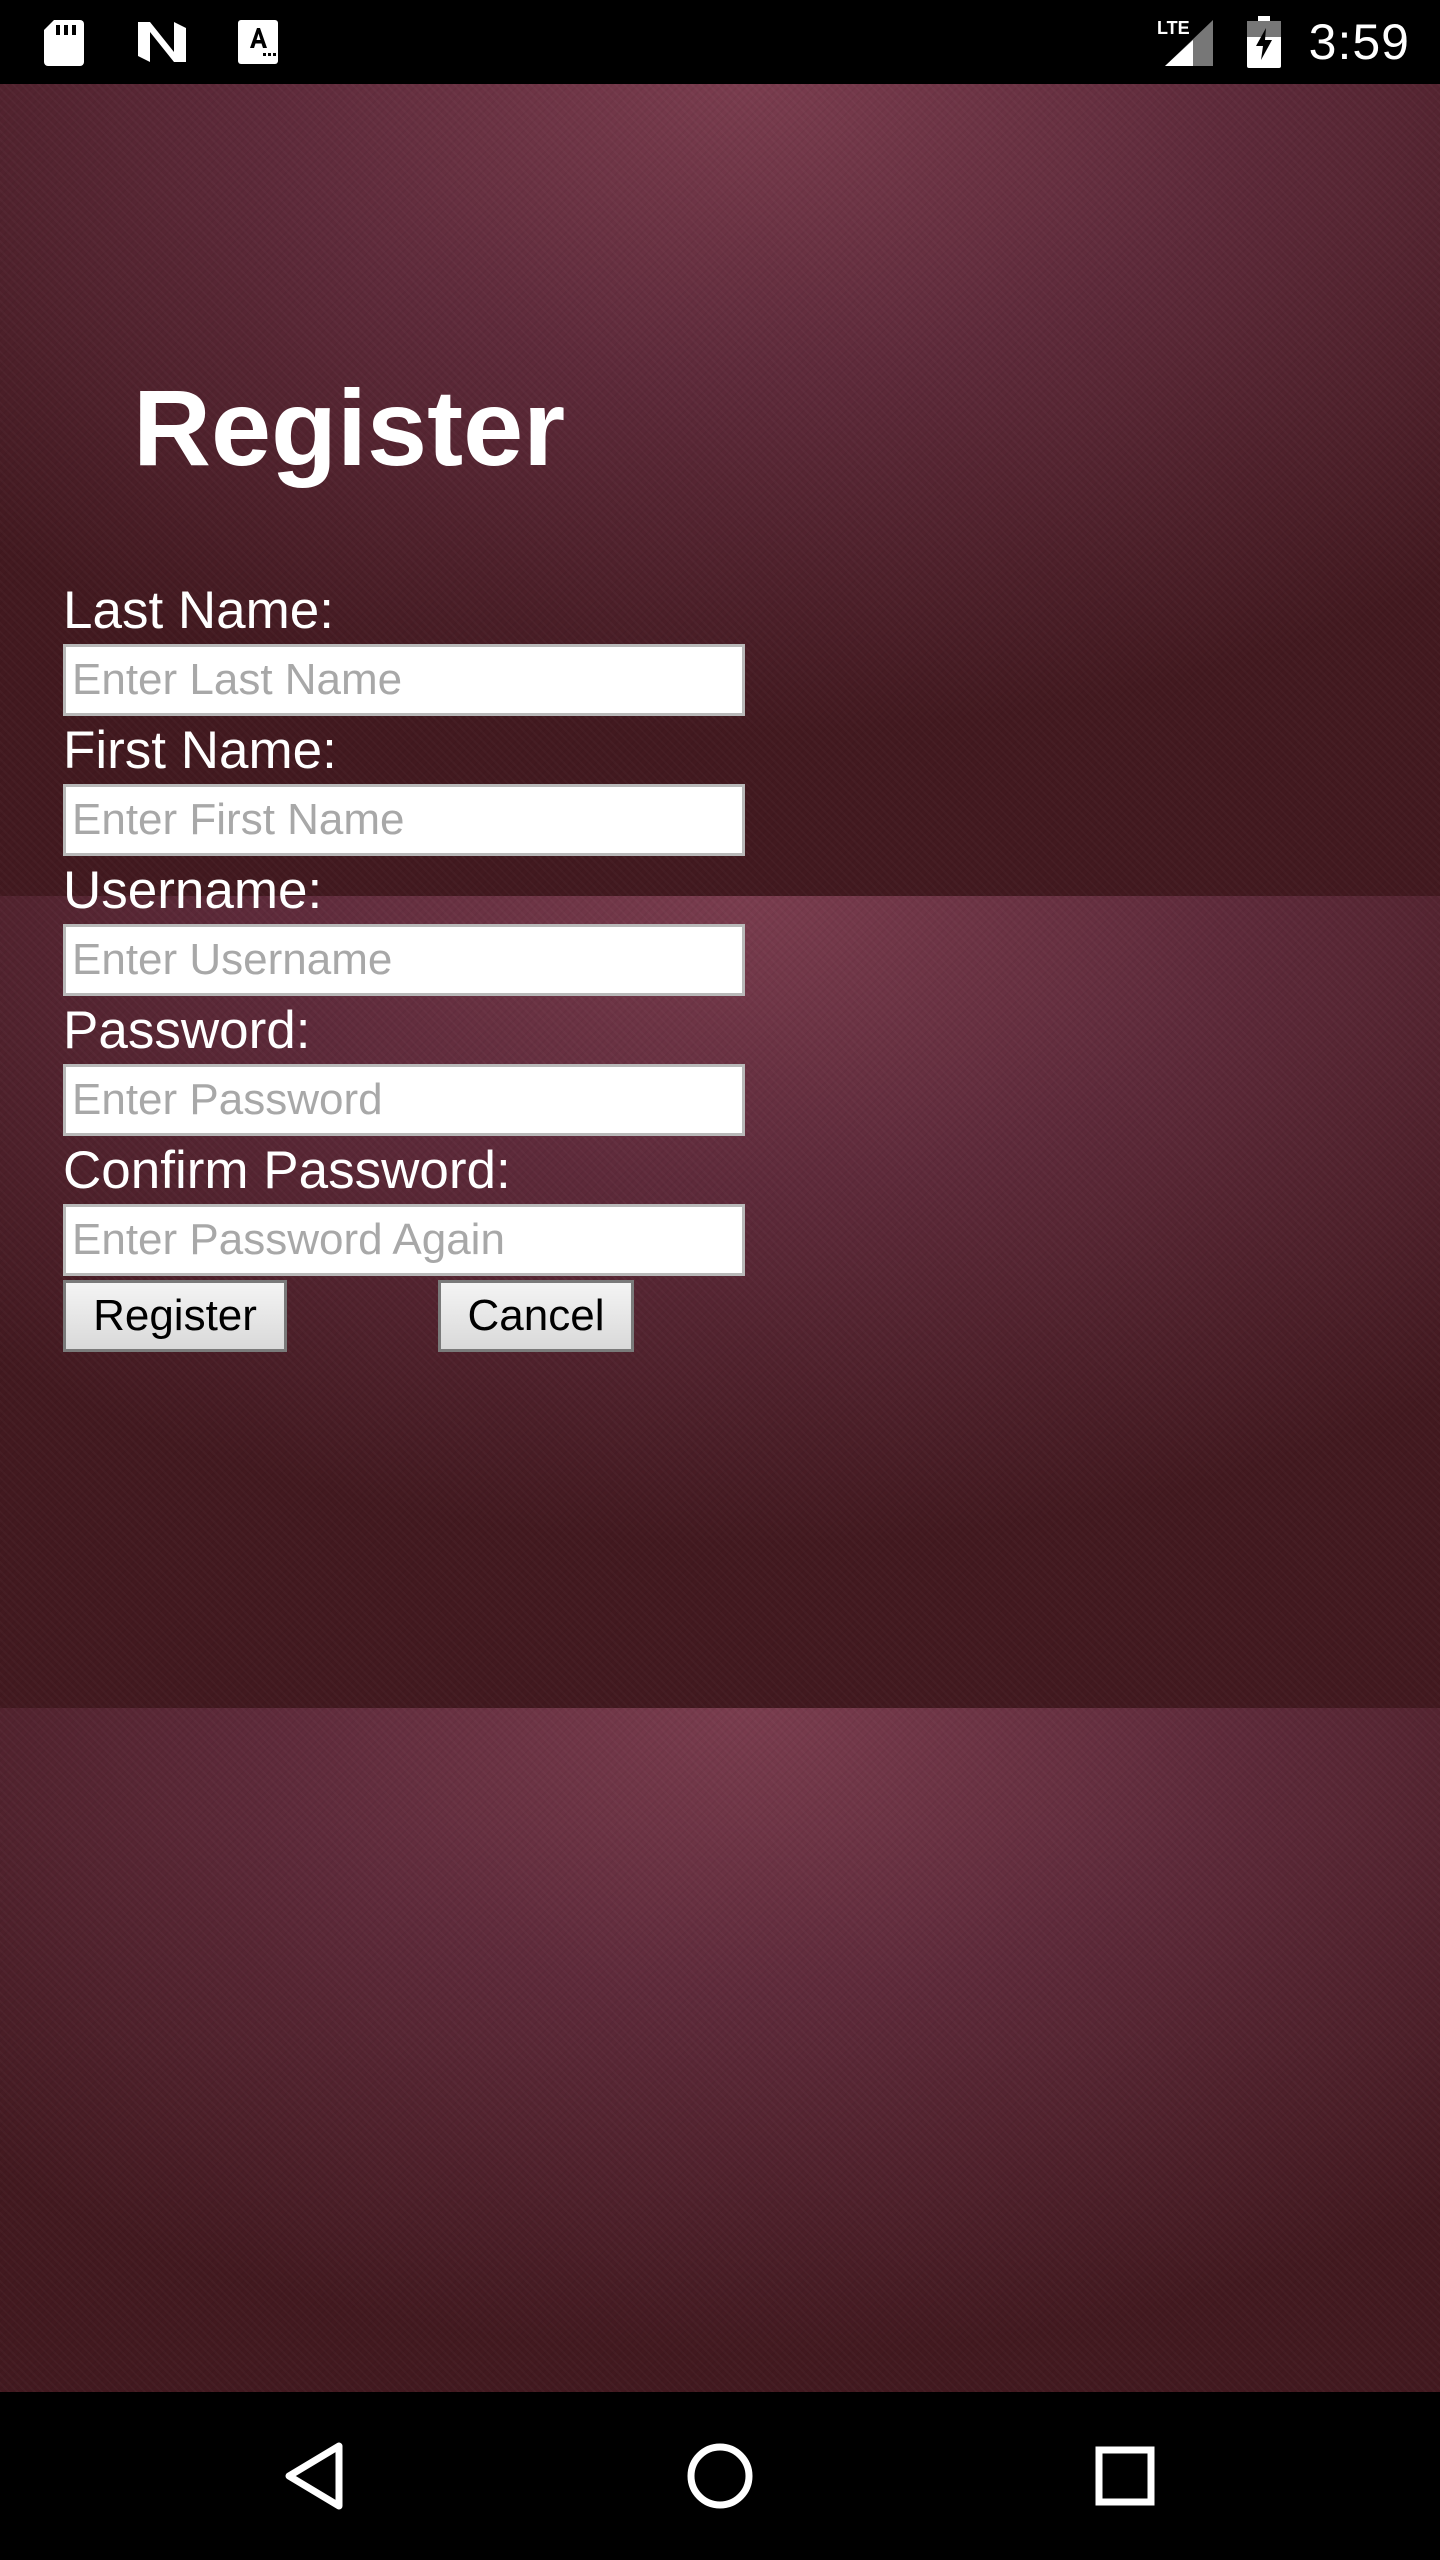  I want to click on text-a-icon, so click(258, 42).